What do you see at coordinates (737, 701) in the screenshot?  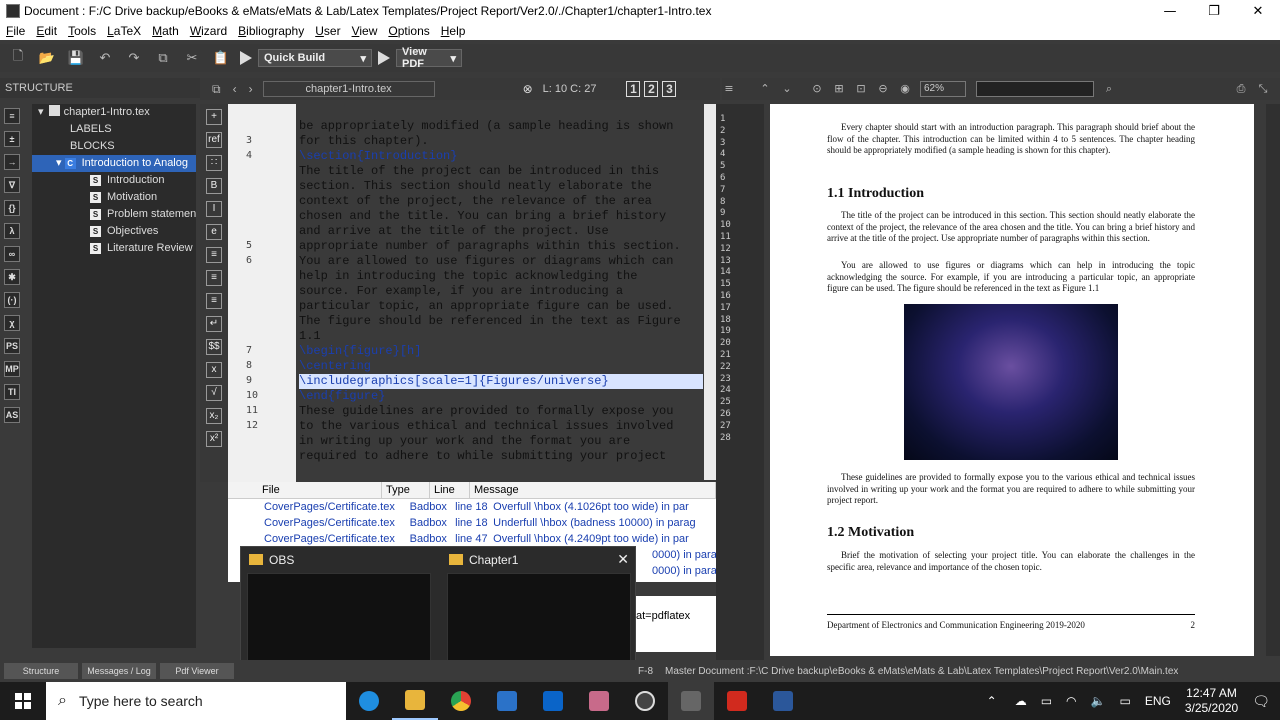 I see `acrobat-app-icon` at bounding box center [737, 701].